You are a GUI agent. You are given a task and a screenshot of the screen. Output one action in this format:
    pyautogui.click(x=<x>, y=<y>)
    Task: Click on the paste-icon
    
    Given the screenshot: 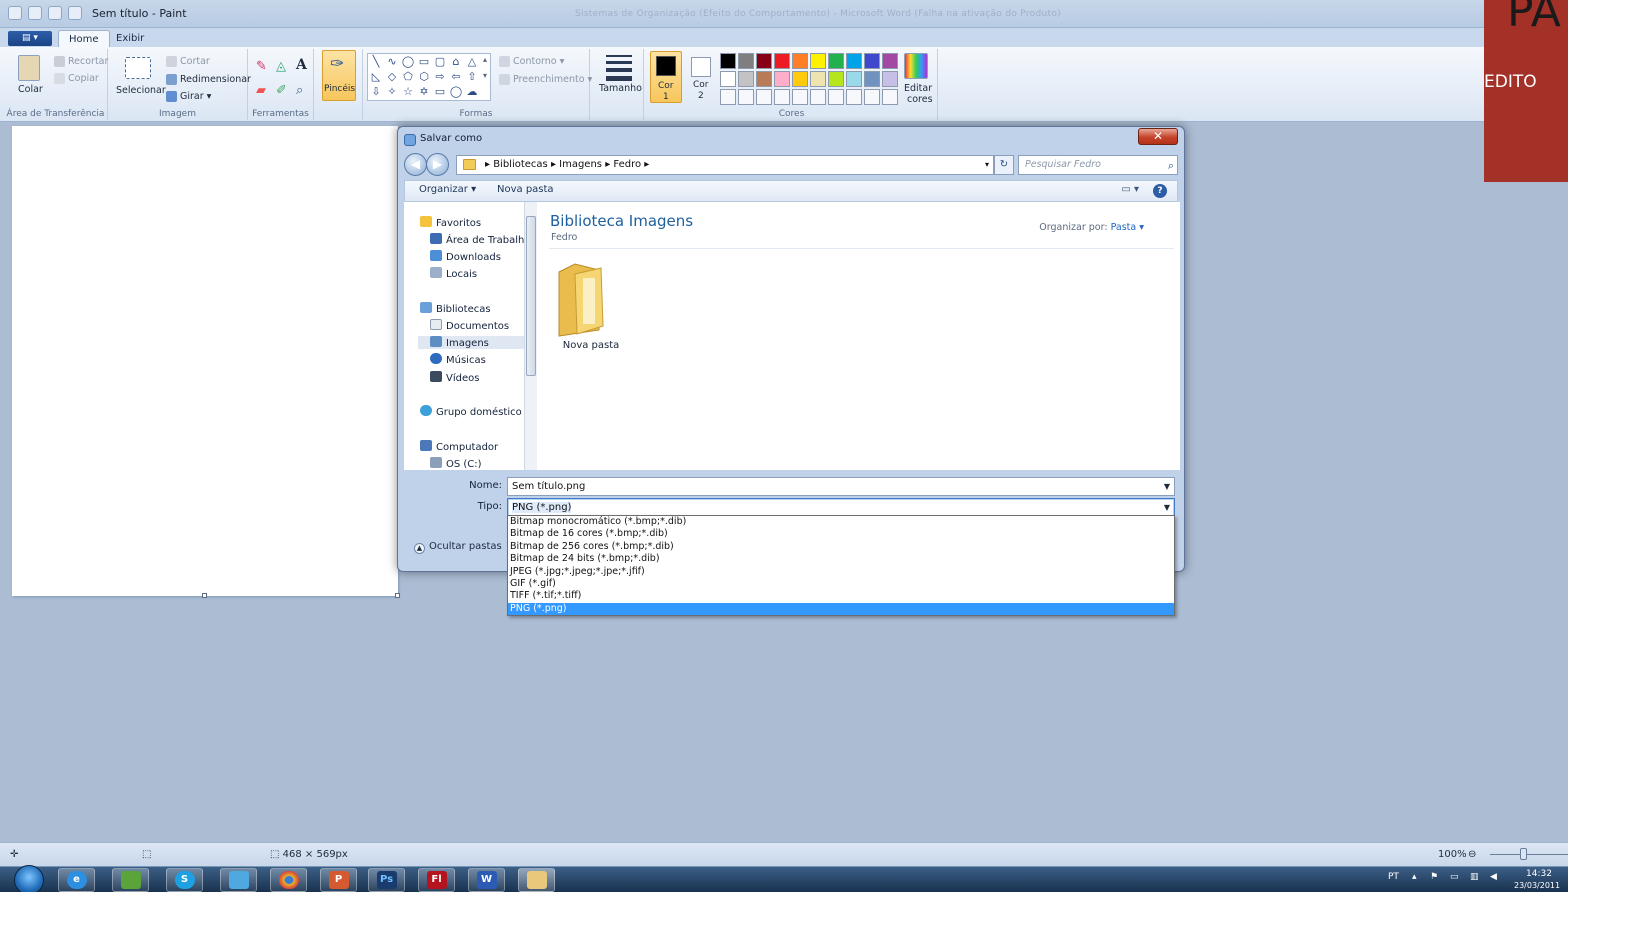 What is the action you would take?
    pyautogui.click(x=29, y=68)
    